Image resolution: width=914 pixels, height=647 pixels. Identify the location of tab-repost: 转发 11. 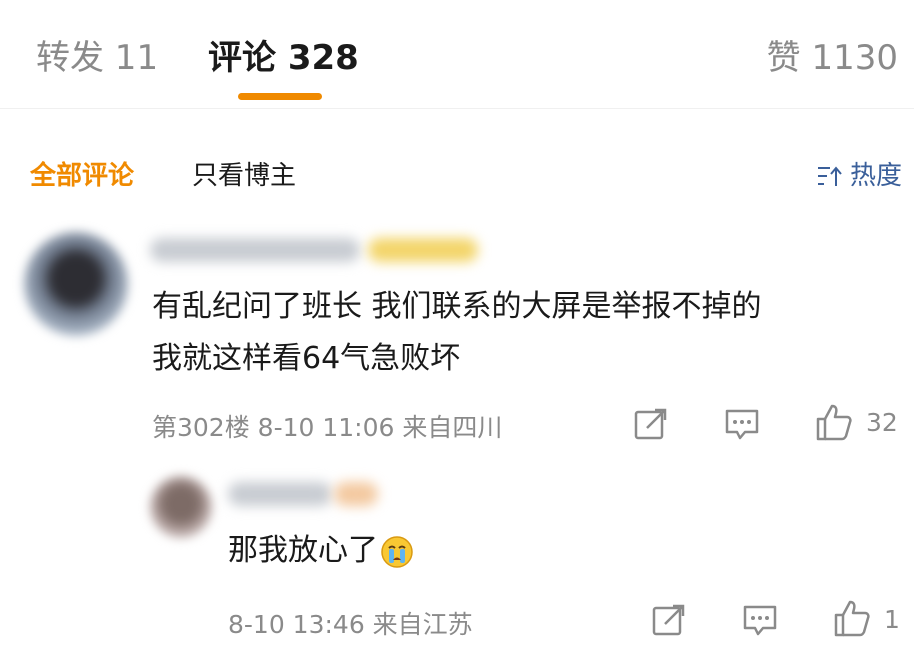
(97, 54).